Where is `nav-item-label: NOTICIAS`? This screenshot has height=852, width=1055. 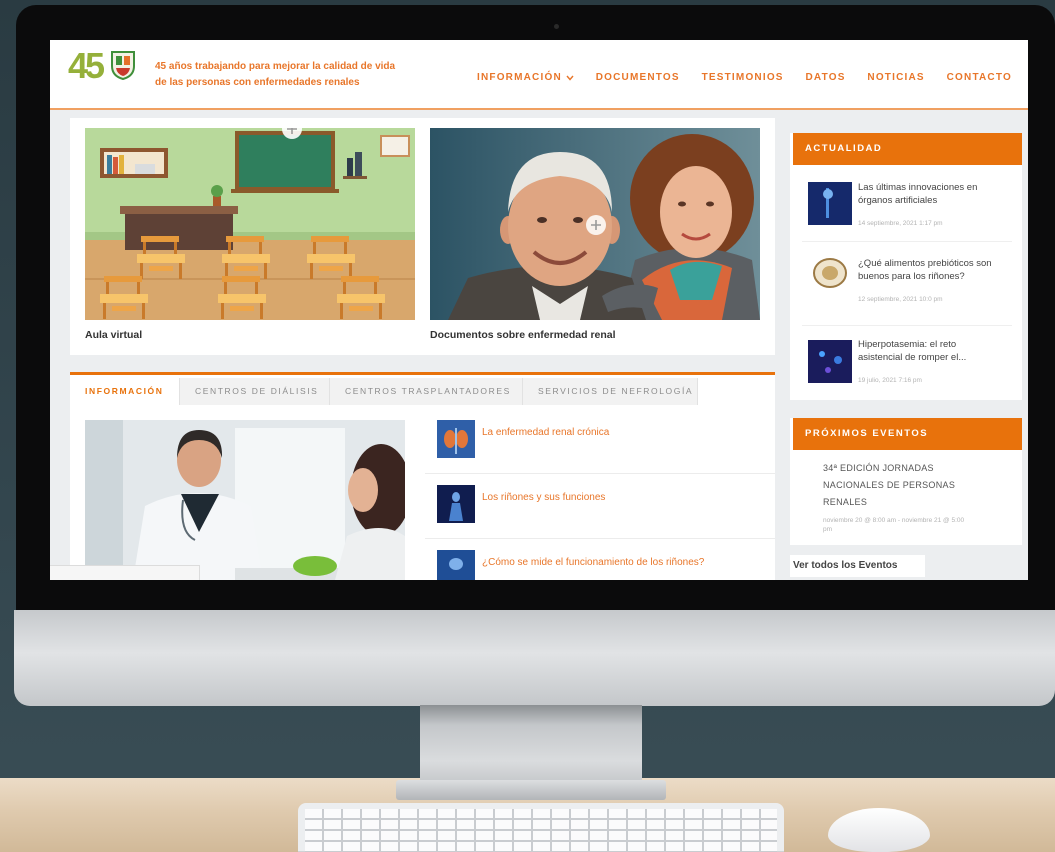
nav-item-label: NOTICIAS is located at coordinates (896, 77).